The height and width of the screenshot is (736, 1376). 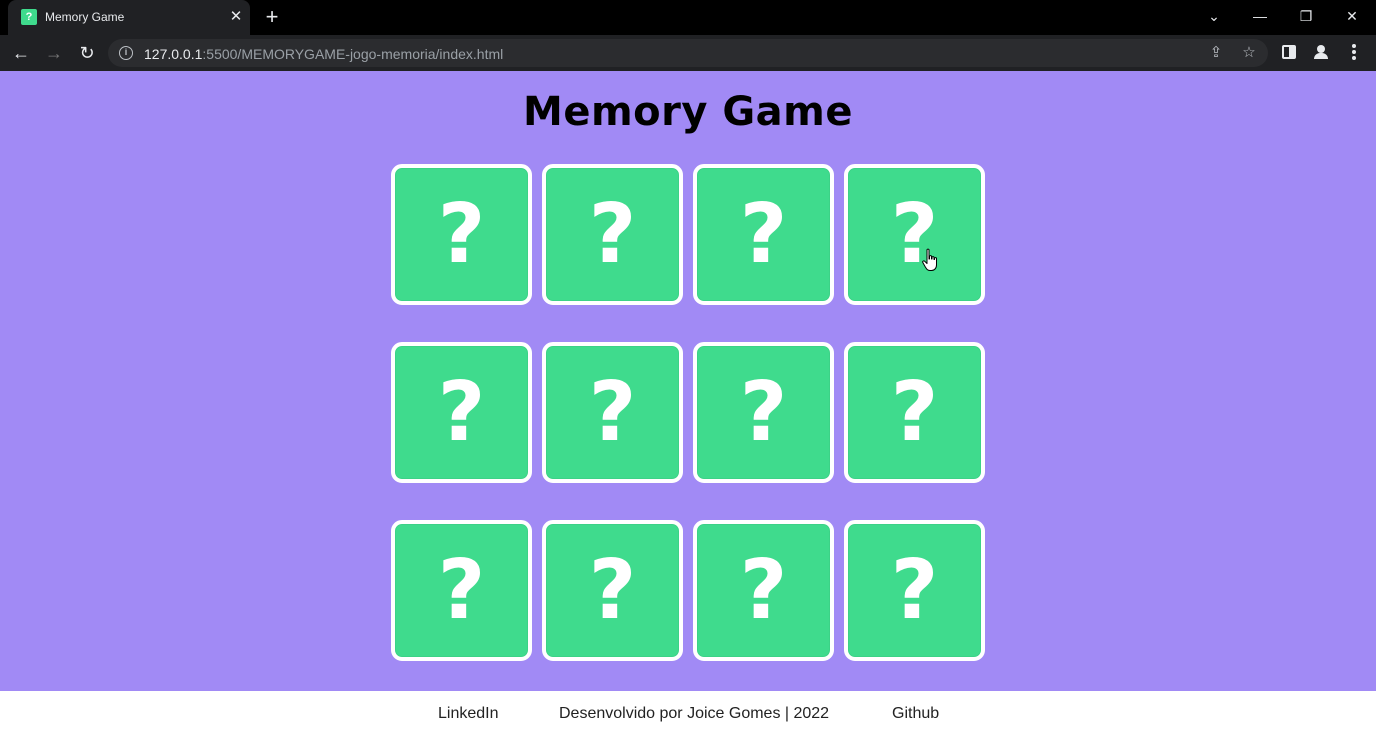 What do you see at coordinates (1289, 52) in the screenshot?
I see `side-panel-icon` at bounding box center [1289, 52].